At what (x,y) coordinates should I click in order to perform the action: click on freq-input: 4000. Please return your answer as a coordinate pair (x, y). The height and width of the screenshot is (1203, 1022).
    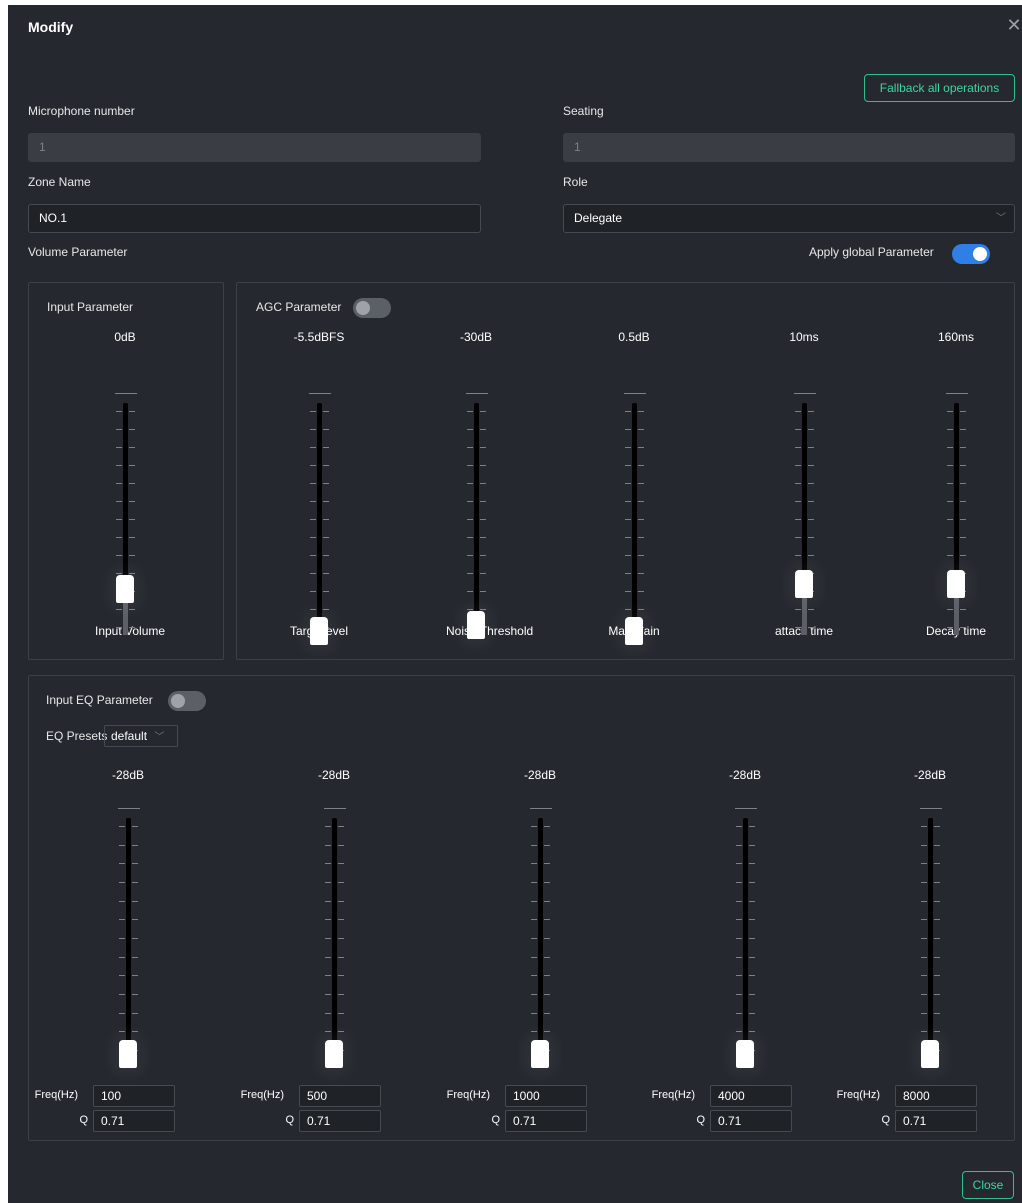
    Looking at the image, I should click on (751, 1096).